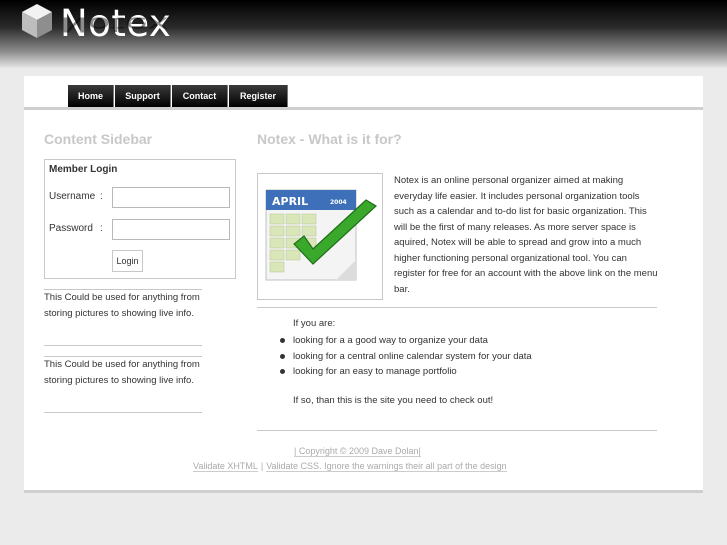  What do you see at coordinates (171, 229) in the screenshot?
I see `password-input` at bounding box center [171, 229].